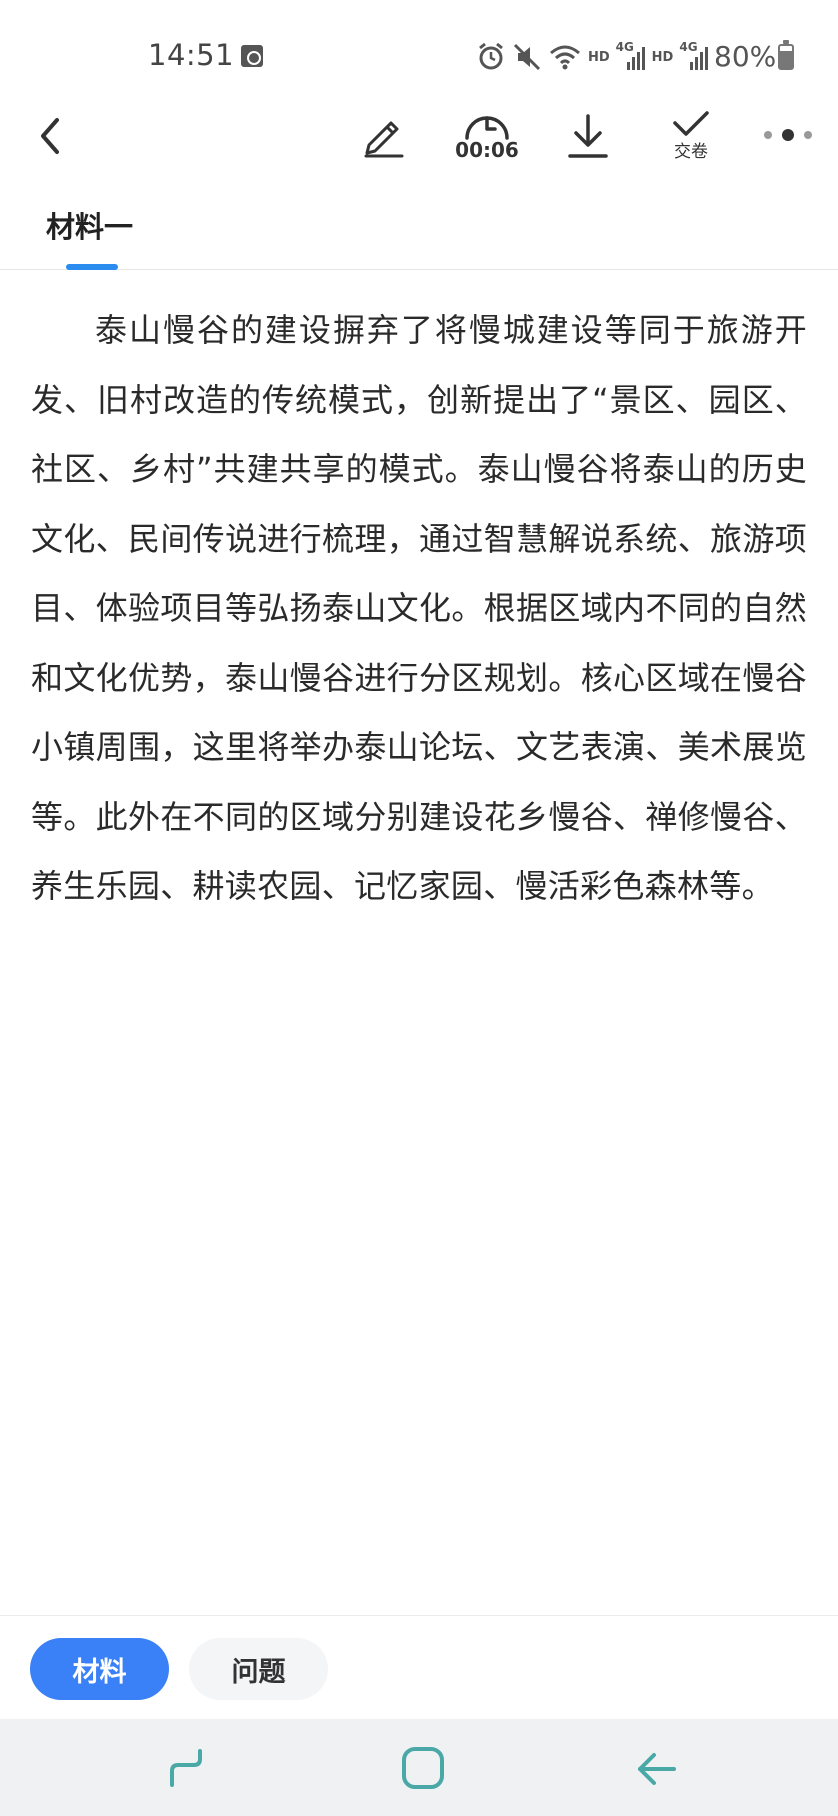 This screenshot has width=838, height=1816. I want to click on download-icon, so click(588, 136).